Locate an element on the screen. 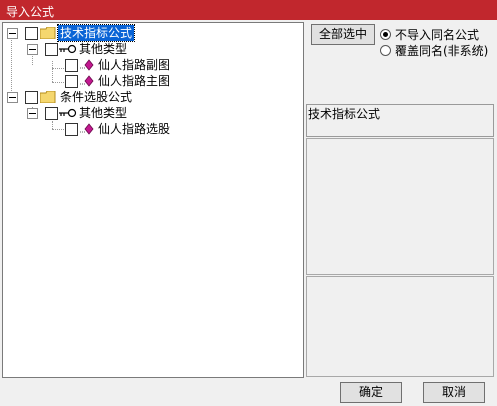  cancel-button: 取消 is located at coordinates (454, 392).